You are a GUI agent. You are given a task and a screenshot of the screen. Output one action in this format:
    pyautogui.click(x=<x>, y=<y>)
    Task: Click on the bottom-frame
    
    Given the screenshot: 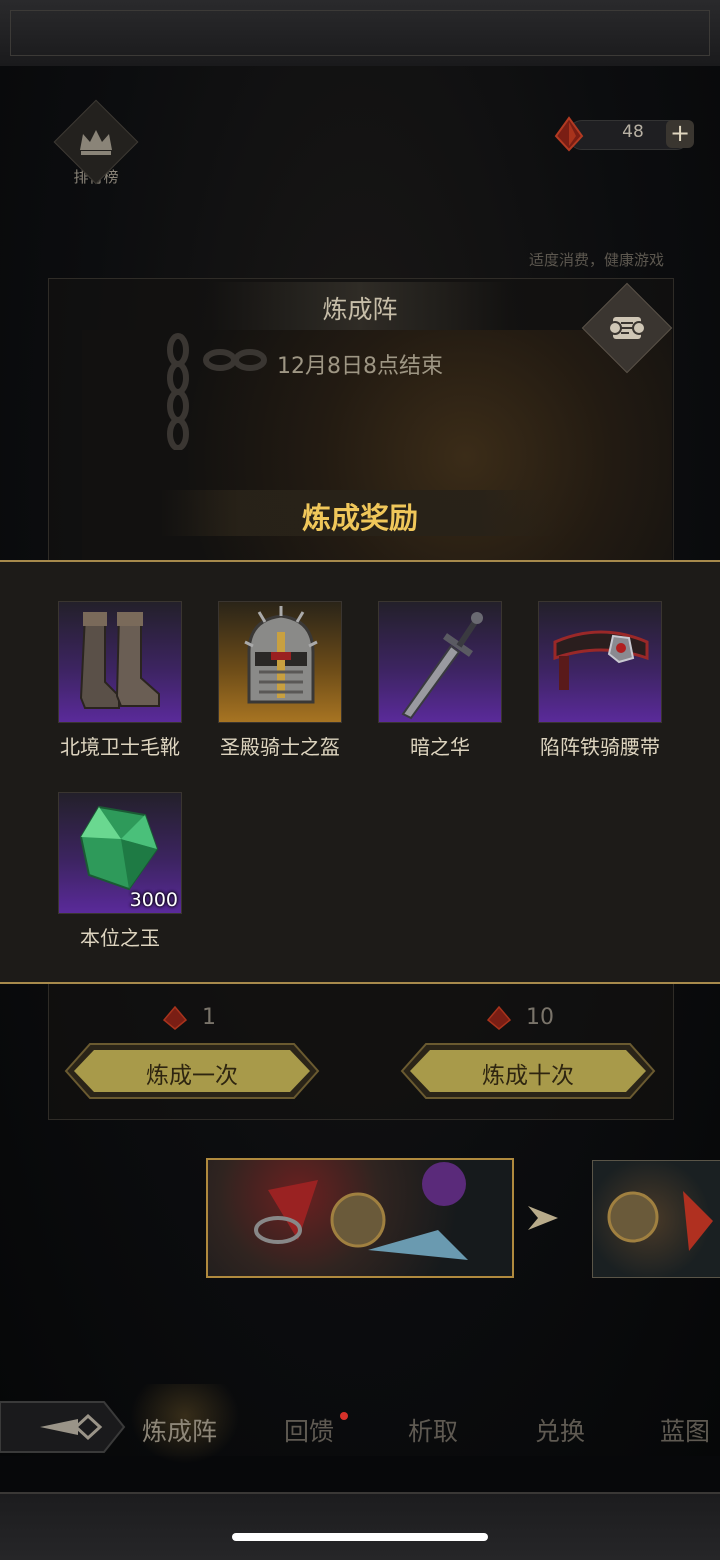 What is the action you would take?
    pyautogui.click(x=360, y=1526)
    